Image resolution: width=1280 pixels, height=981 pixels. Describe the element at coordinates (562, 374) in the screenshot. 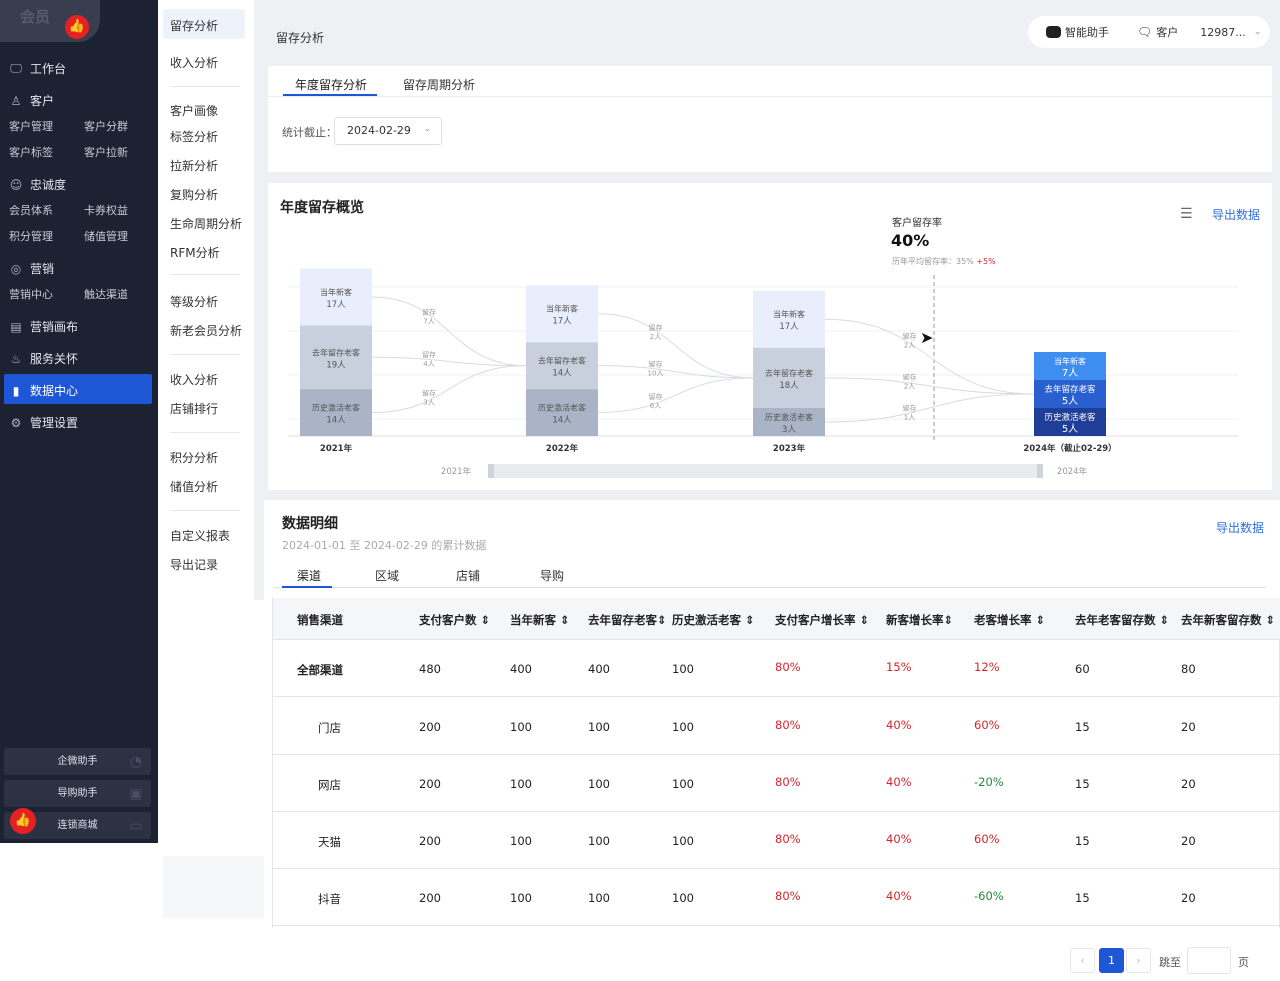

I see `bar-value-label: 14人` at that location.